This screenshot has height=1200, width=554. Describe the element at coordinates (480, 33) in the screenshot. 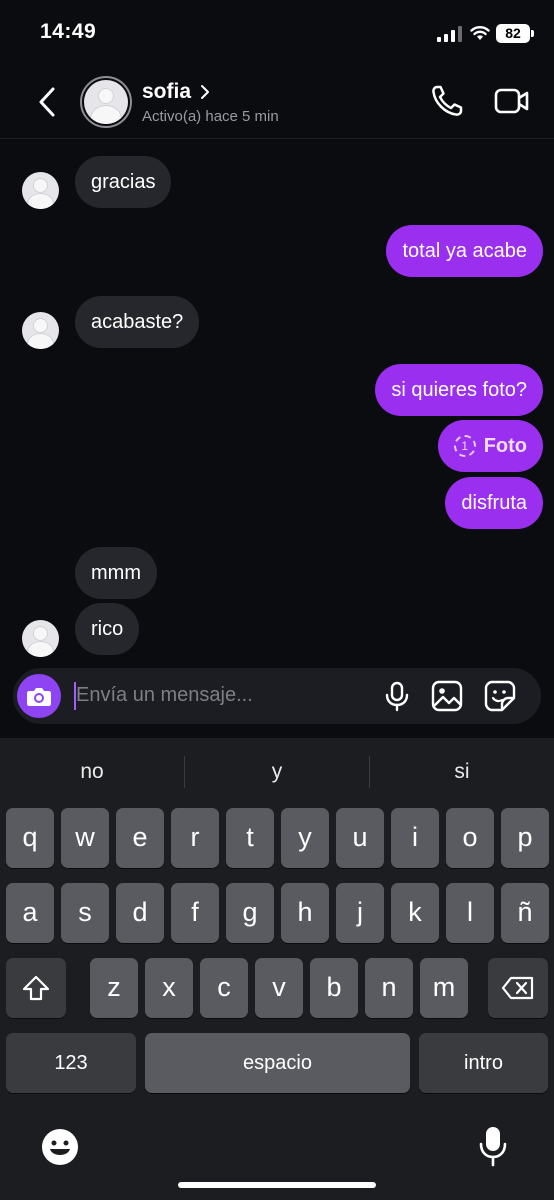

I see `wifi-icon` at that location.